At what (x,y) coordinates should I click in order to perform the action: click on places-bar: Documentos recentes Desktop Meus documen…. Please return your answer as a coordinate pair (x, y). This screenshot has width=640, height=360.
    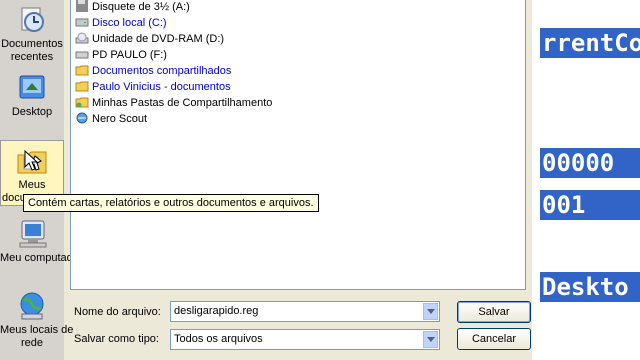
    Looking at the image, I should click on (41, 180).